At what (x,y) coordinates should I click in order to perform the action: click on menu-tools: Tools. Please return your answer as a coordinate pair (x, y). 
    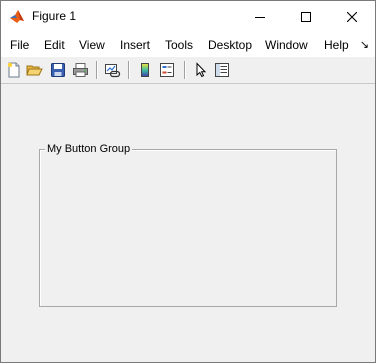
    Looking at the image, I should click on (179, 45).